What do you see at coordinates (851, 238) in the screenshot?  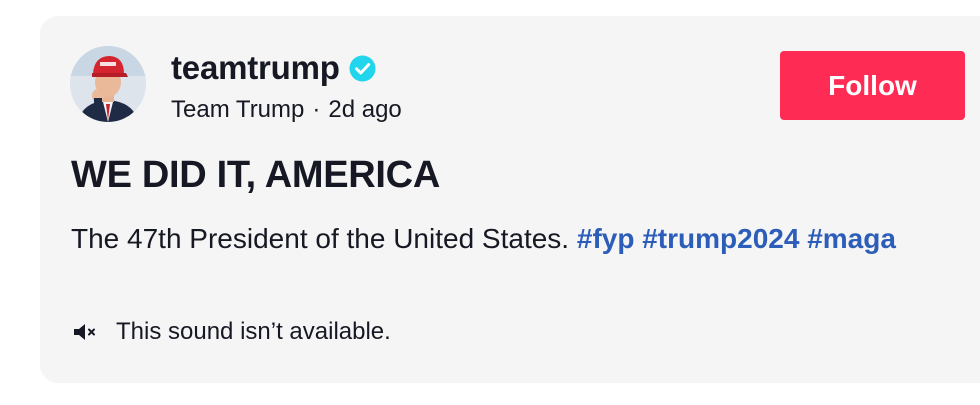 I see `hashtag-link-maga: #maga` at bounding box center [851, 238].